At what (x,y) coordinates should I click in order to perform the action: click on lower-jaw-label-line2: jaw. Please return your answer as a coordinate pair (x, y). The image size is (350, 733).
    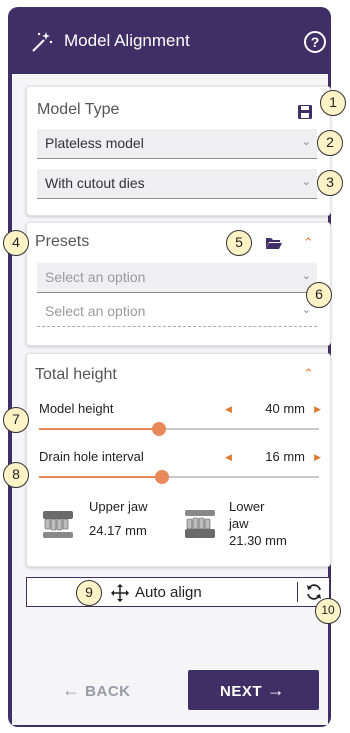
    Looking at the image, I should click on (239, 523).